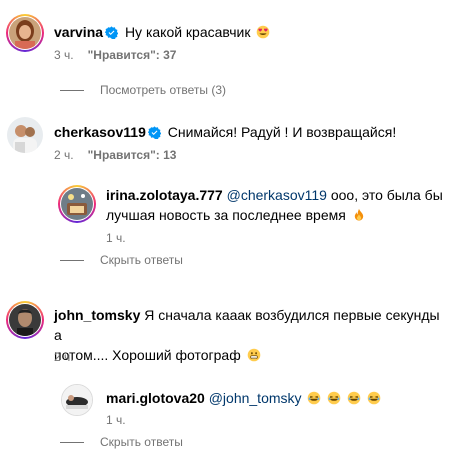 Image resolution: width=450 pixels, height=455 pixels. Describe the element at coordinates (78, 32) in the screenshot. I see `comment-username: varvina` at that location.